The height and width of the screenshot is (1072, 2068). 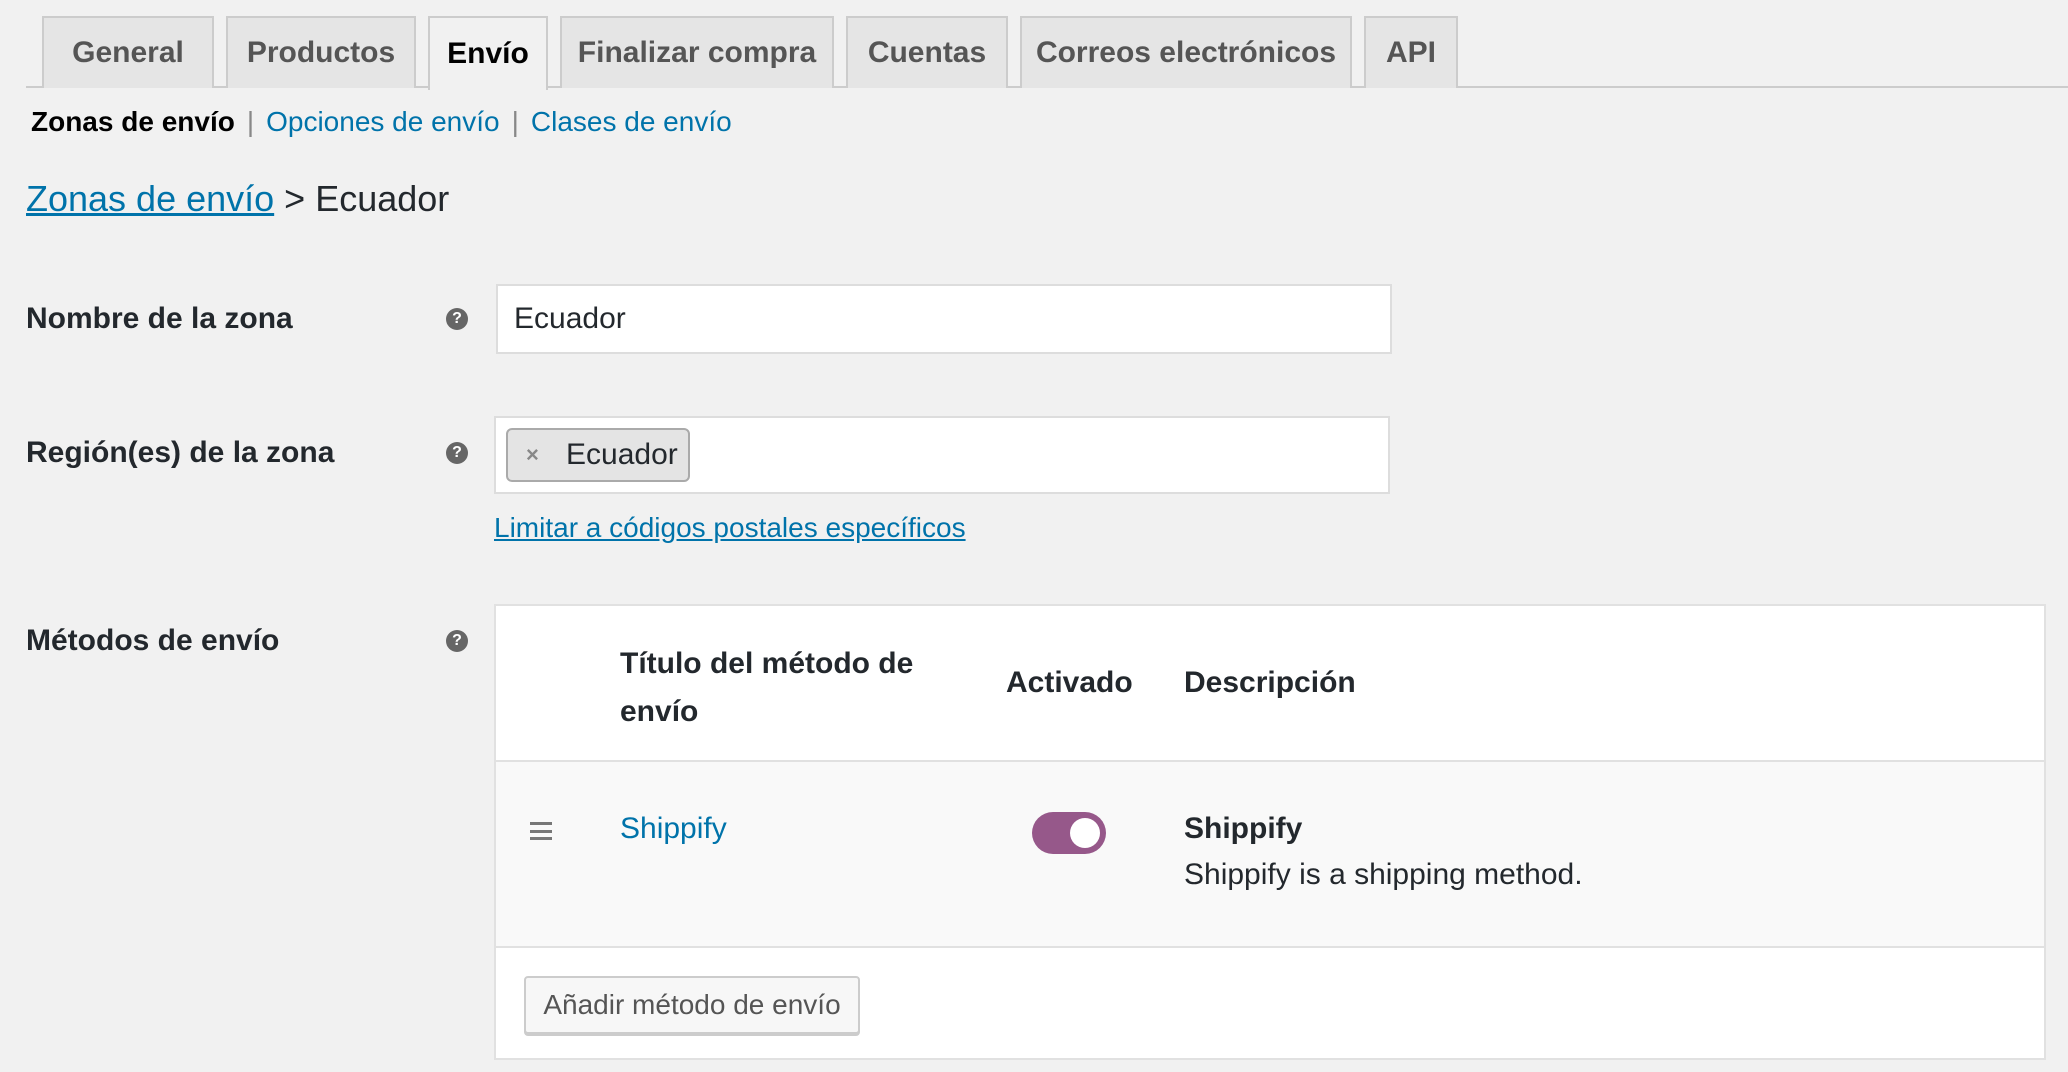 What do you see at coordinates (942, 455) in the screenshot?
I see `zone-regions-select: × Ecuador` at bounding box center [942, 455].